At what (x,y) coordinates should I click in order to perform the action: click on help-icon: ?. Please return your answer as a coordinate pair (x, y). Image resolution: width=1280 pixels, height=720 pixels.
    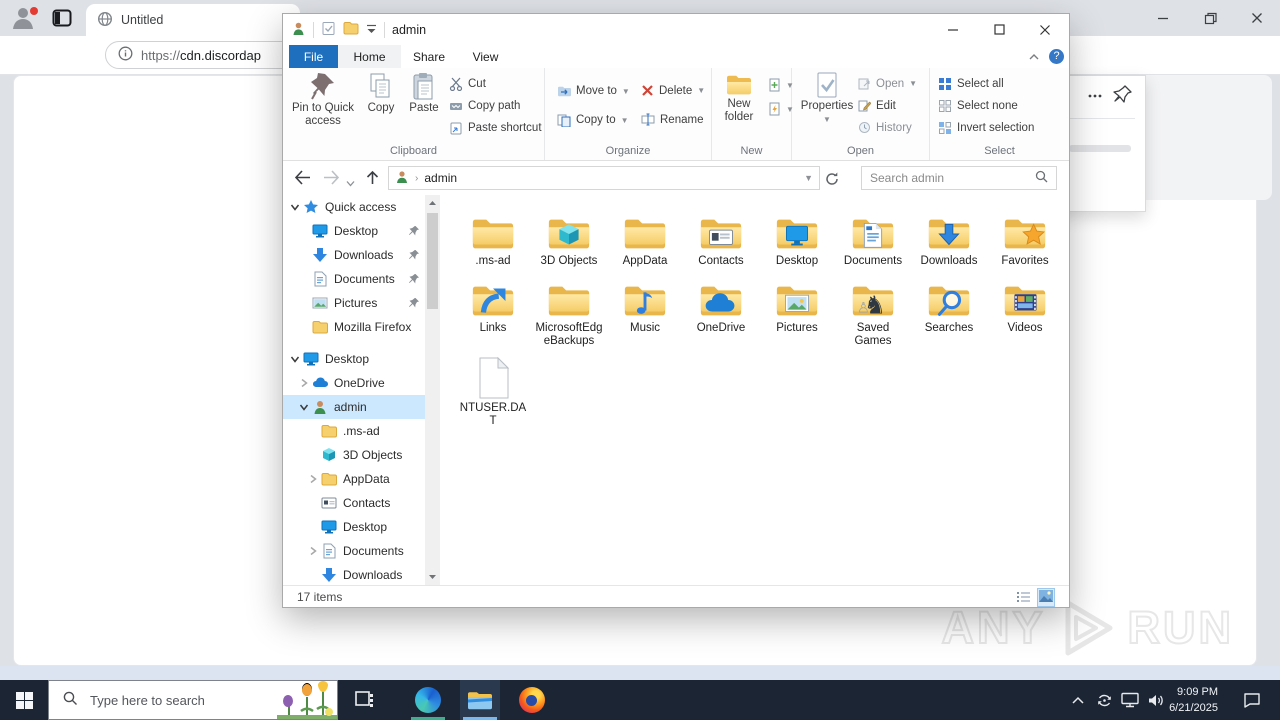
    Looking at the image, I should click on (1056, 56).